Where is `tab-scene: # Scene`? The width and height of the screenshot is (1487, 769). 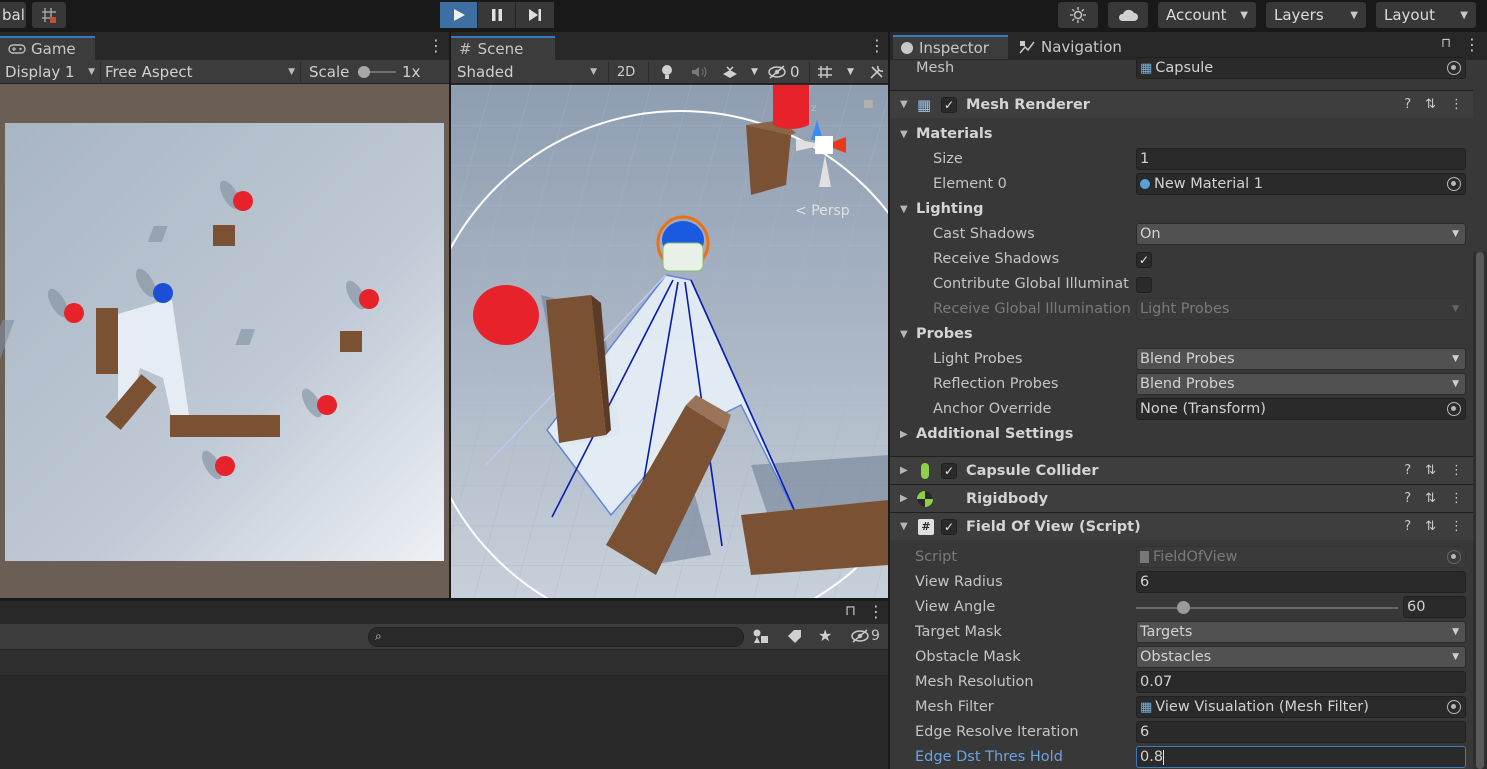 tab-scene: # Scene is located at coordinates (503, 48).